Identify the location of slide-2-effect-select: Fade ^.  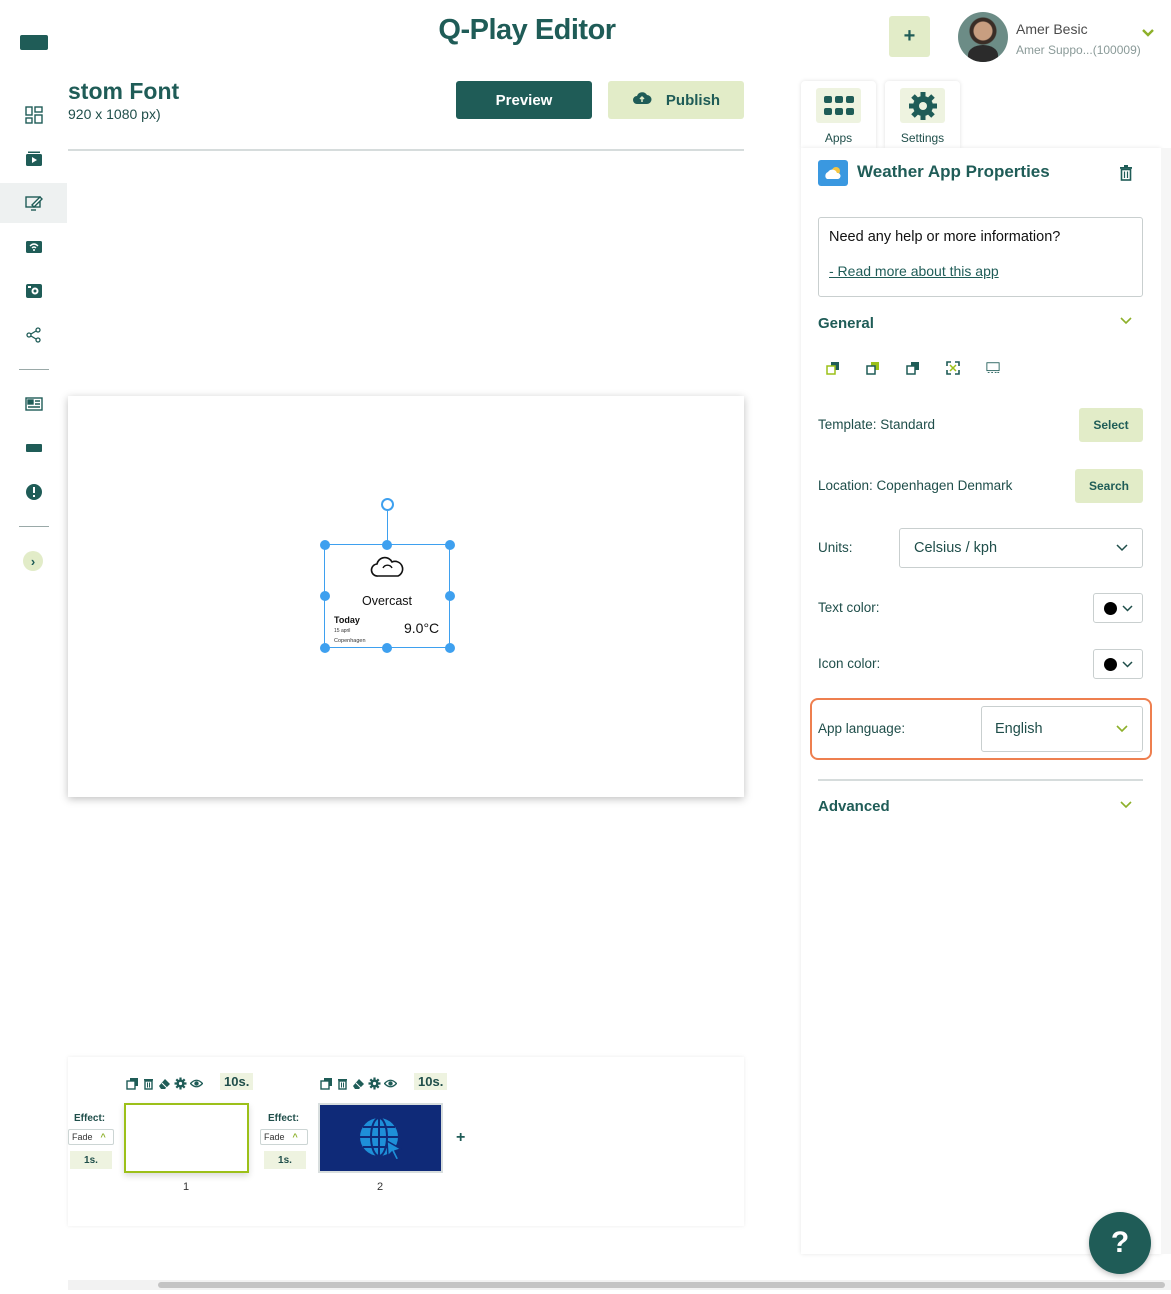
(284, 1137).